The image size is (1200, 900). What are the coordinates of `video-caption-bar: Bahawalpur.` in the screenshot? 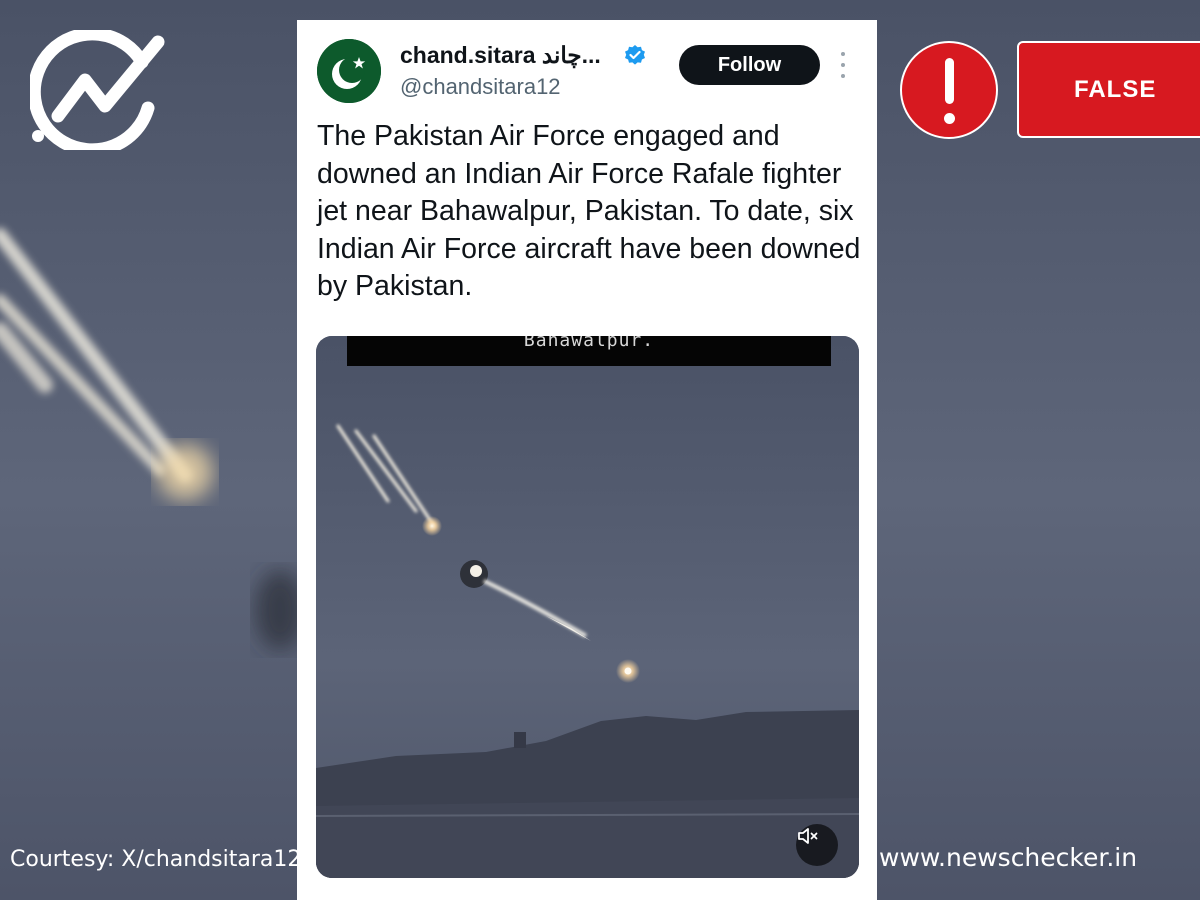 It's located at (589, 351).